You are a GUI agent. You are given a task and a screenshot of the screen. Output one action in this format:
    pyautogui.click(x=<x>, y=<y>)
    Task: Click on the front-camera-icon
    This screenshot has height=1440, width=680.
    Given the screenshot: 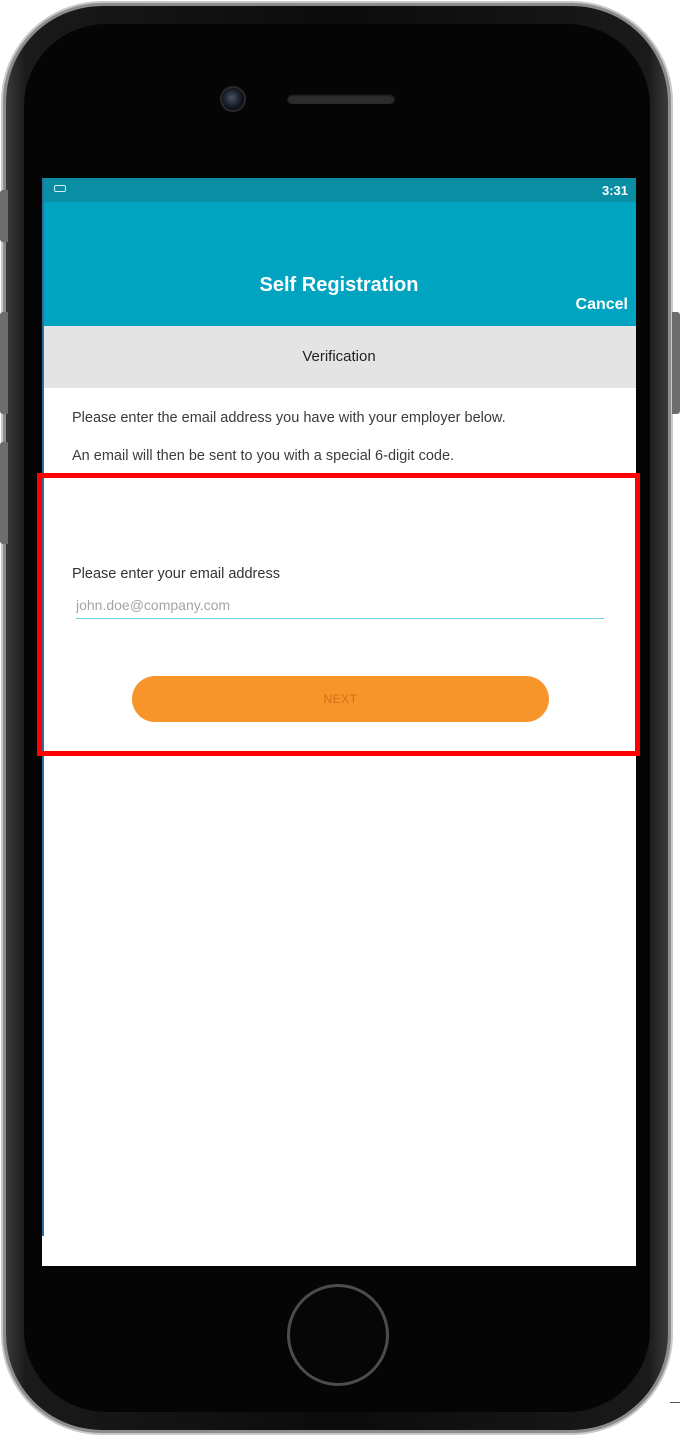 What is the action you would take?
    pyautogui.click(x=233, y=99)
    